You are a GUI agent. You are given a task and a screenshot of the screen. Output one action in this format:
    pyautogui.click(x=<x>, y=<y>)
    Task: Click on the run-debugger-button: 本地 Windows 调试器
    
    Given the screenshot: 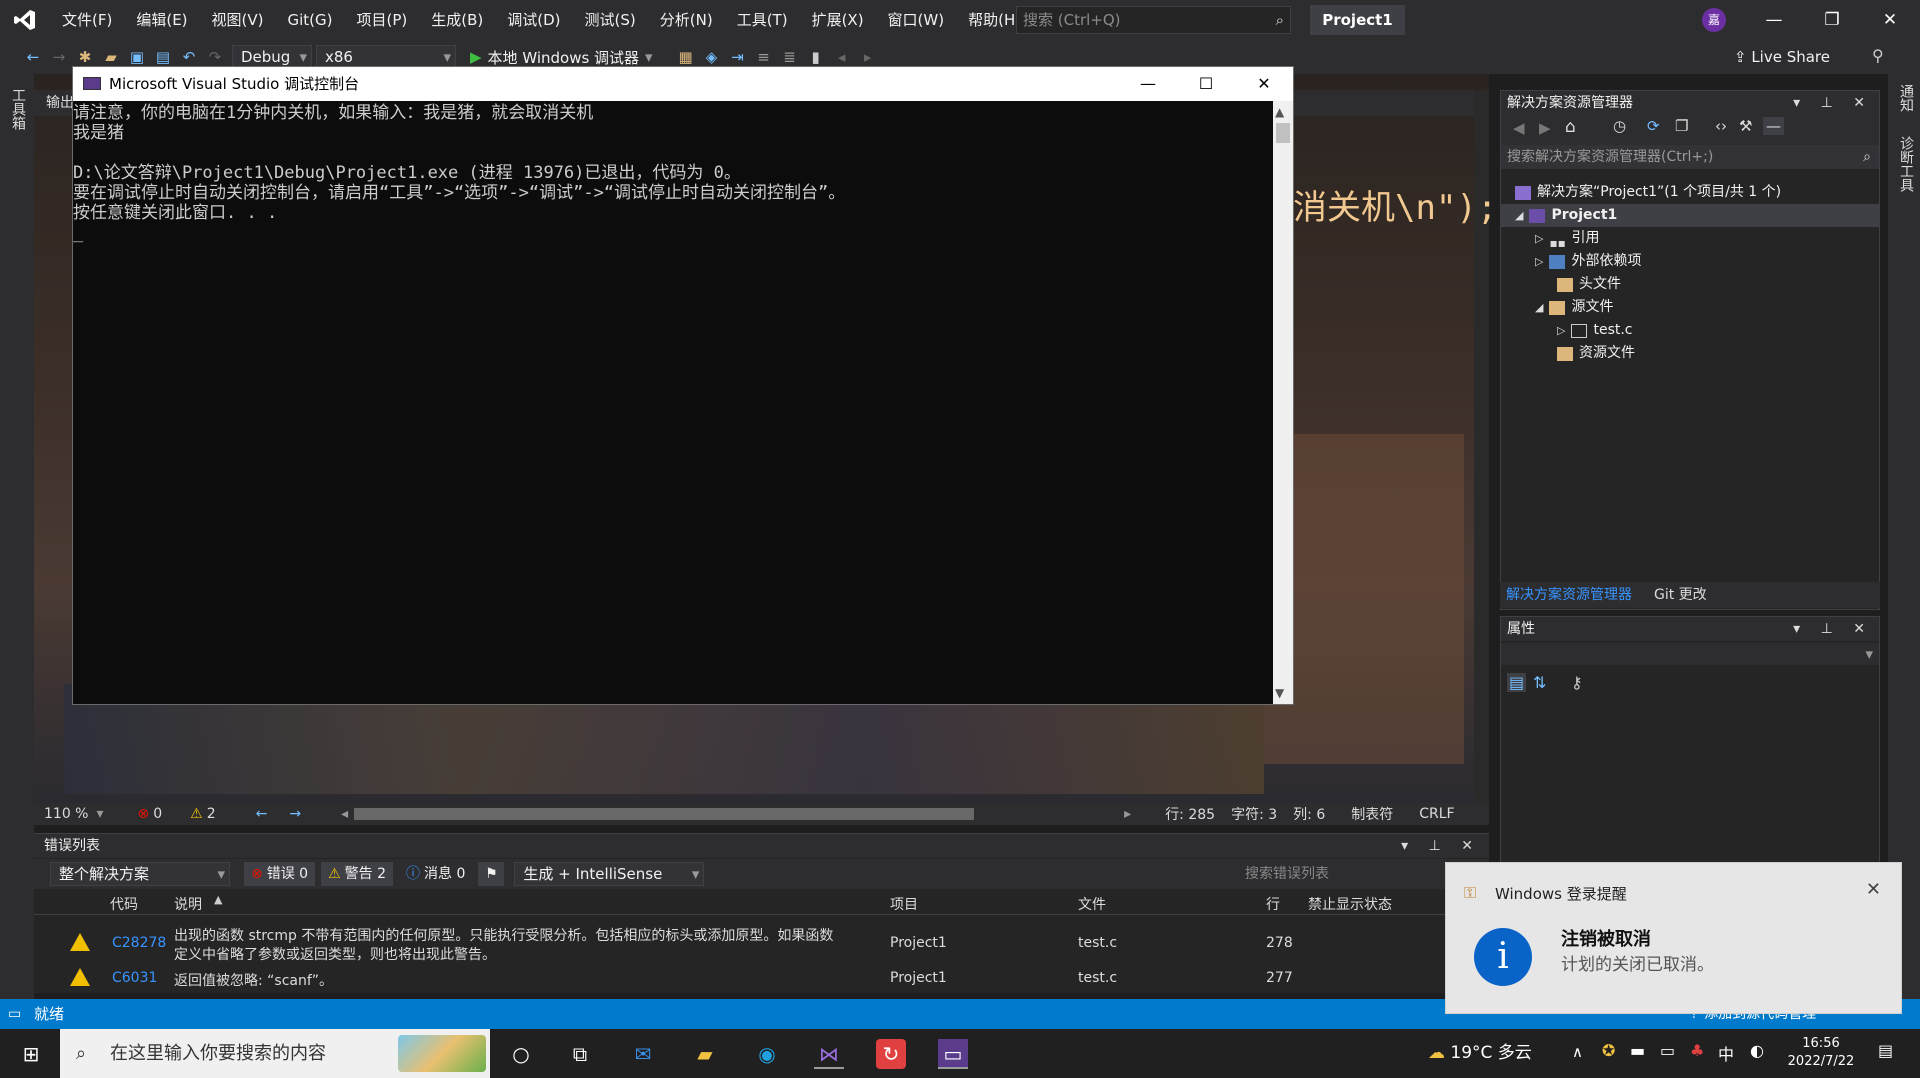 What is the action you would take?
    pyautogui.click(x=564, y=57)
    